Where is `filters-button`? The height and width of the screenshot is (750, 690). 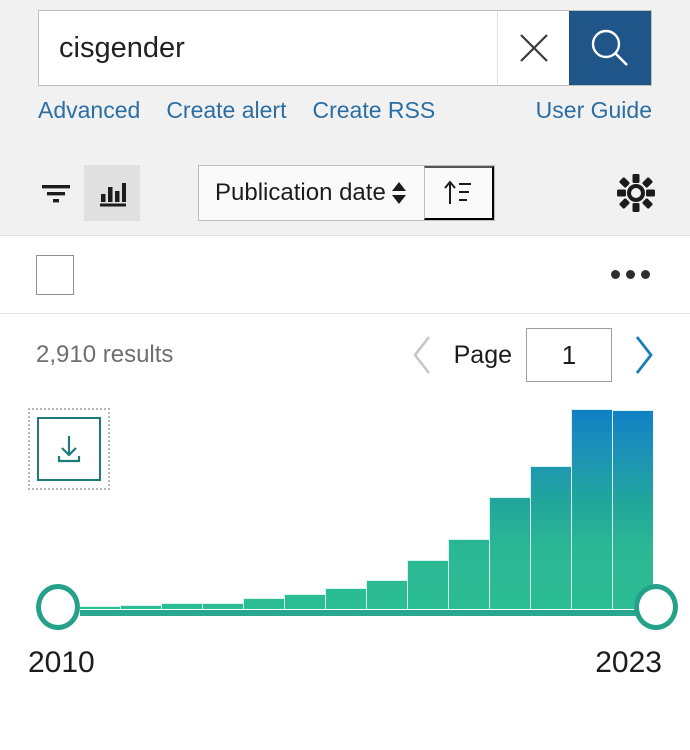
filters-button is located at coordinates (56, 193).